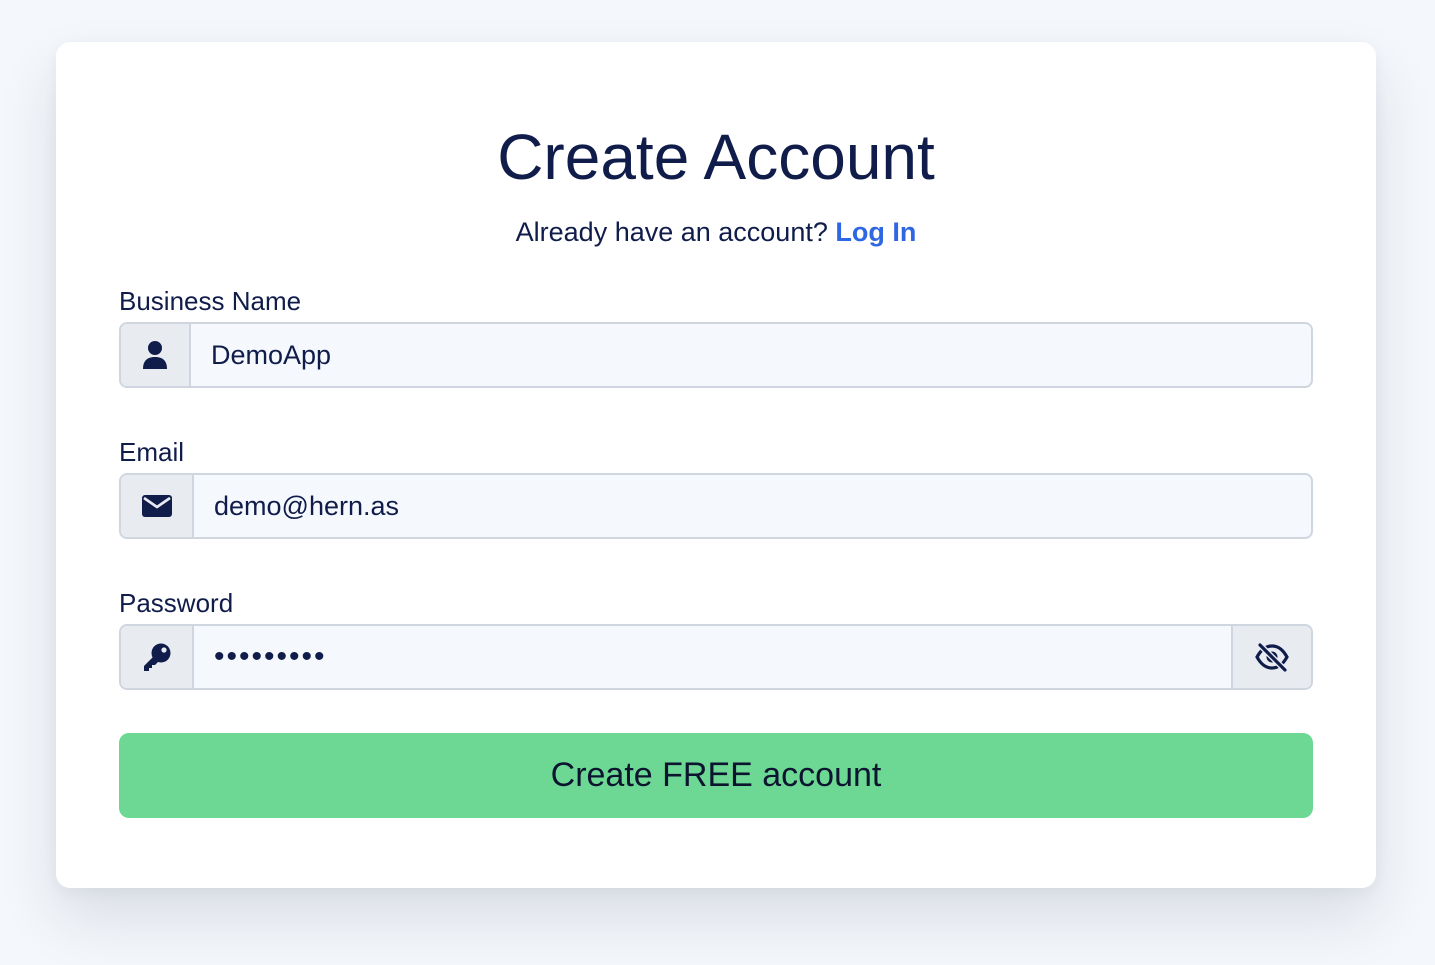 This screenshot has height=965, width=1435. I want to click on page-title: Create Account, so click(716, 157).